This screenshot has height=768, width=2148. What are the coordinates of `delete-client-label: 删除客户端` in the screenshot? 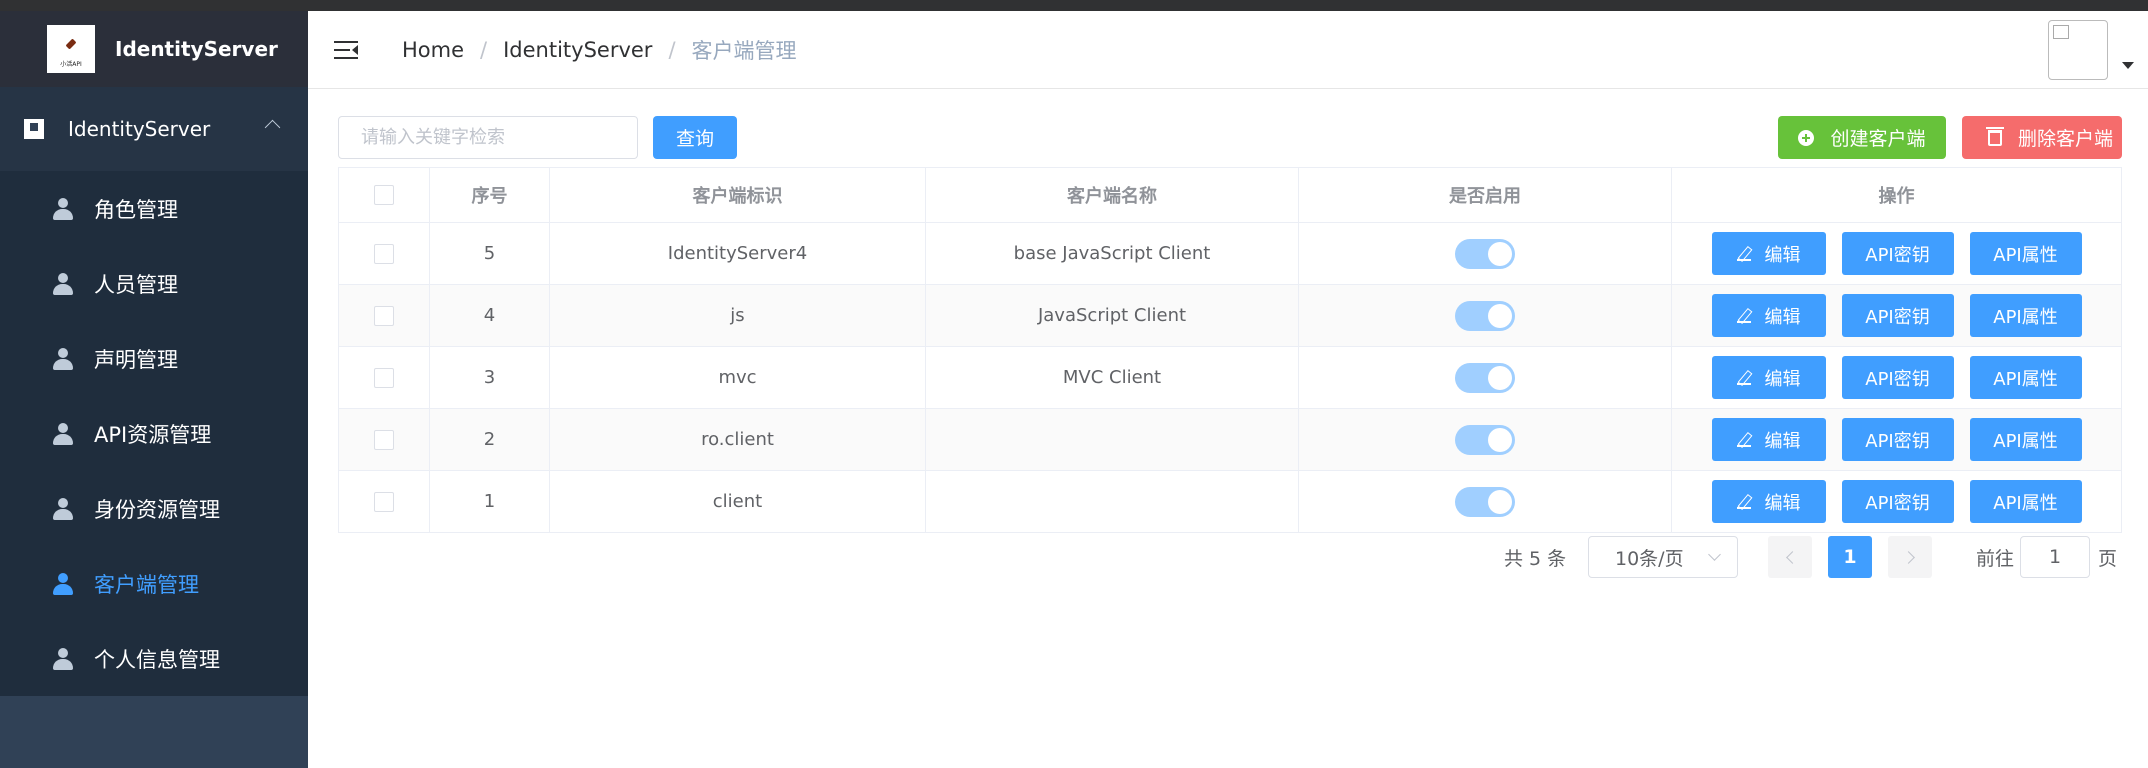 It's located at (2066, 139).